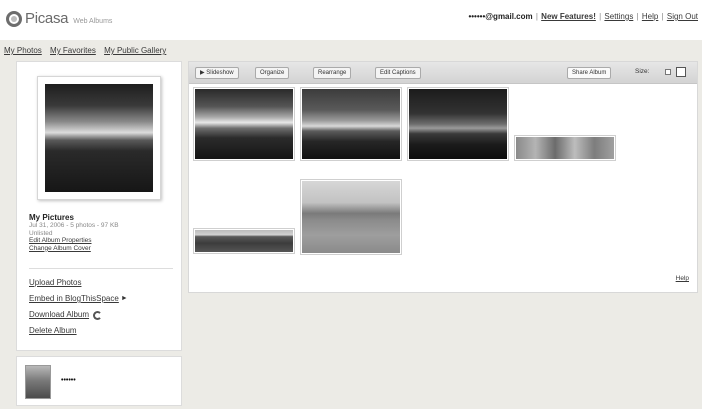  I want to click on divider, so click(101, 268).